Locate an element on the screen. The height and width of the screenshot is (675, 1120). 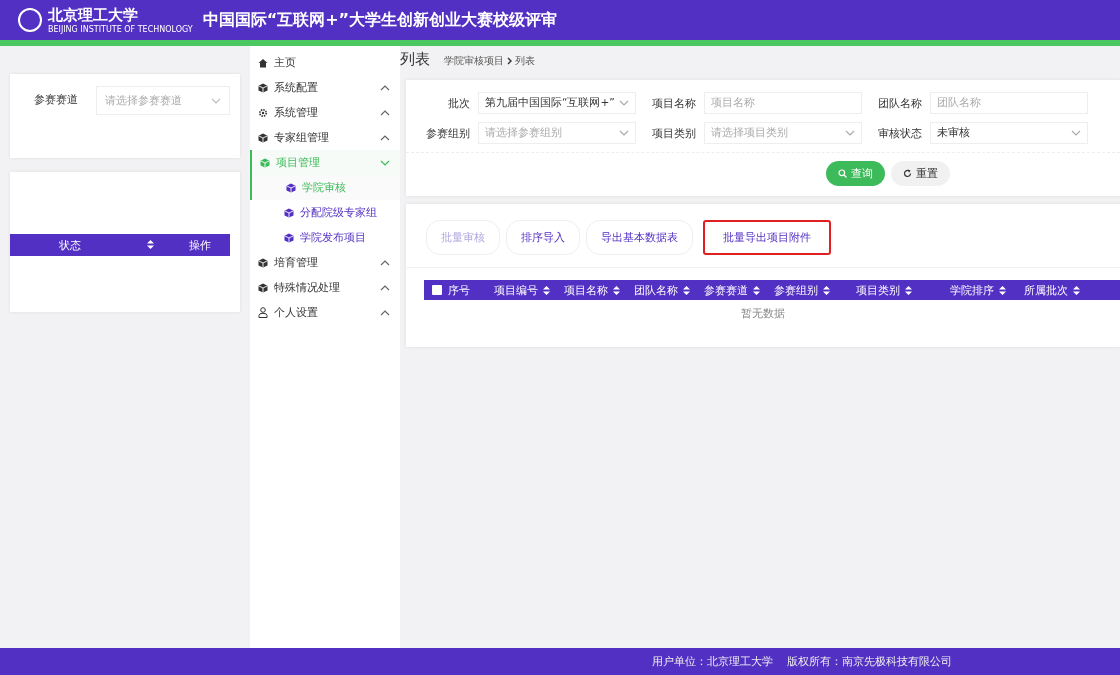
column-header: 参赛赛道 is located at coordinates (726, 290).